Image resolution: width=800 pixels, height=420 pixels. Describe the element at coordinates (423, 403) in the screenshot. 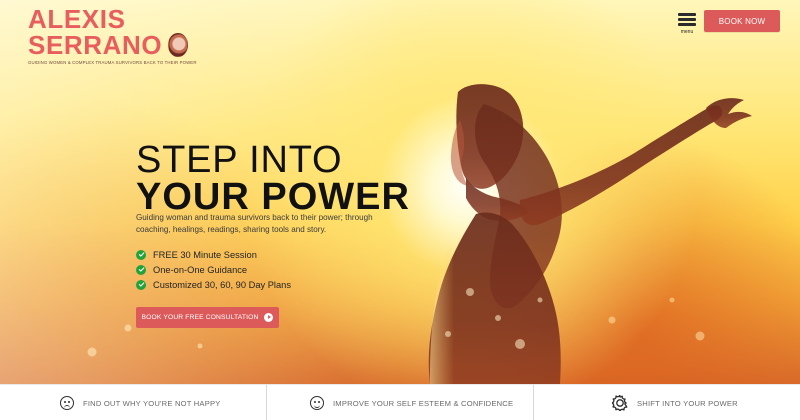

I see `feature-label: IMPROVE YOUR SELF ESTEEM & CONFIDENCE` at that location.